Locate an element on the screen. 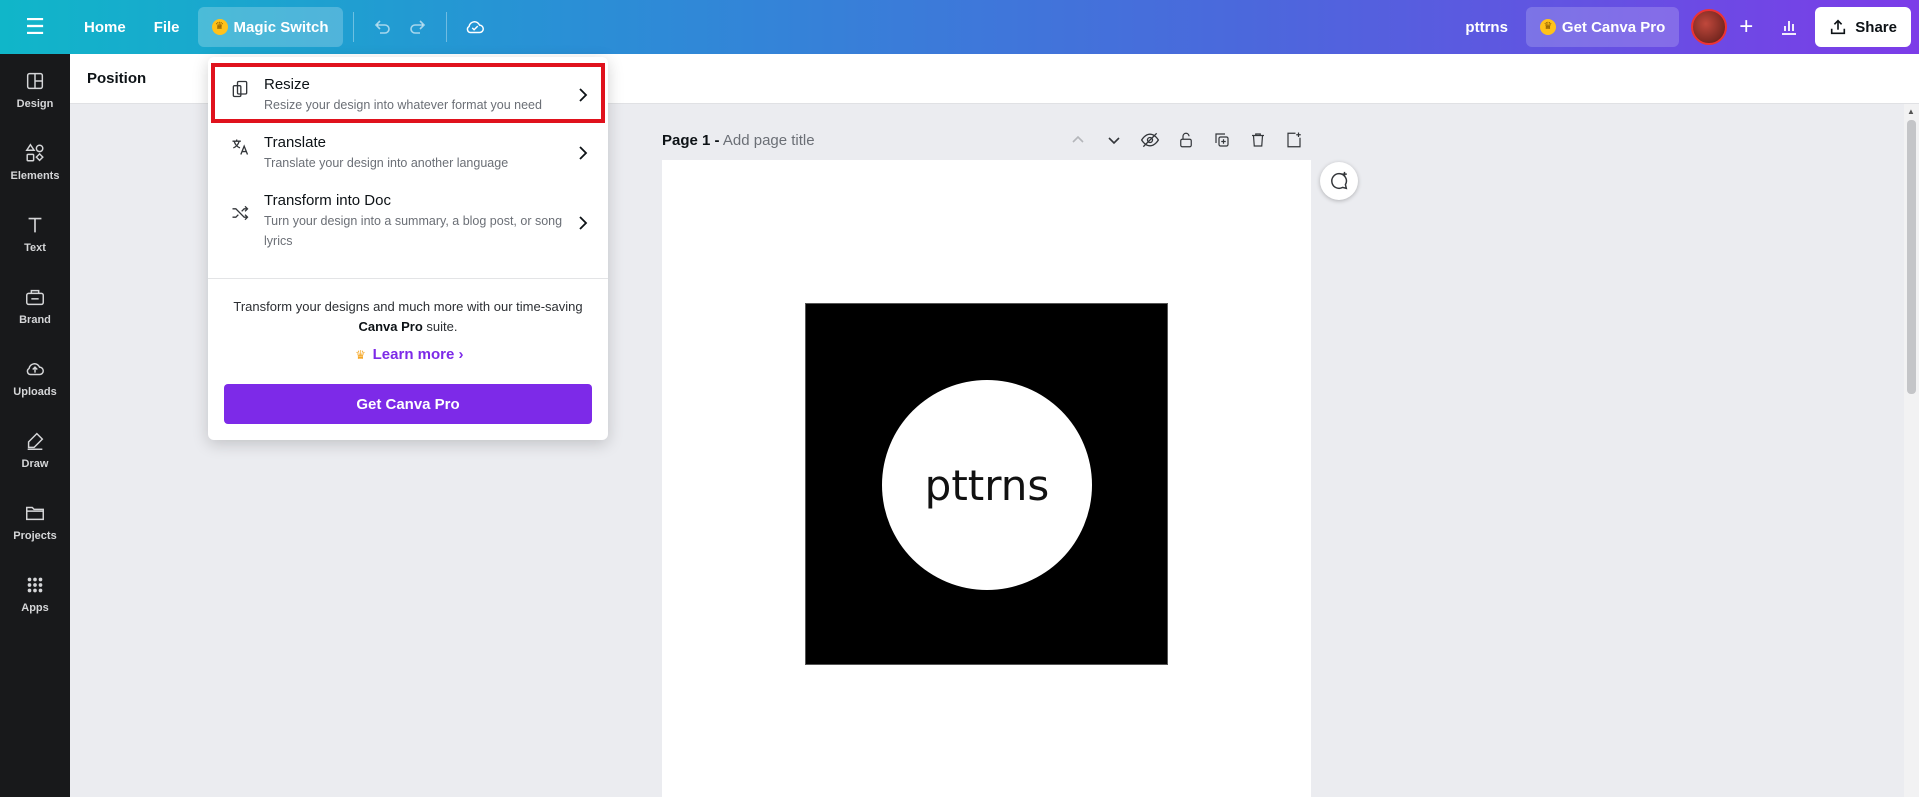 The width and height of the screenshot is (1919, 797). sidebar-item-label: Brand is located at coordinates (35, 320).